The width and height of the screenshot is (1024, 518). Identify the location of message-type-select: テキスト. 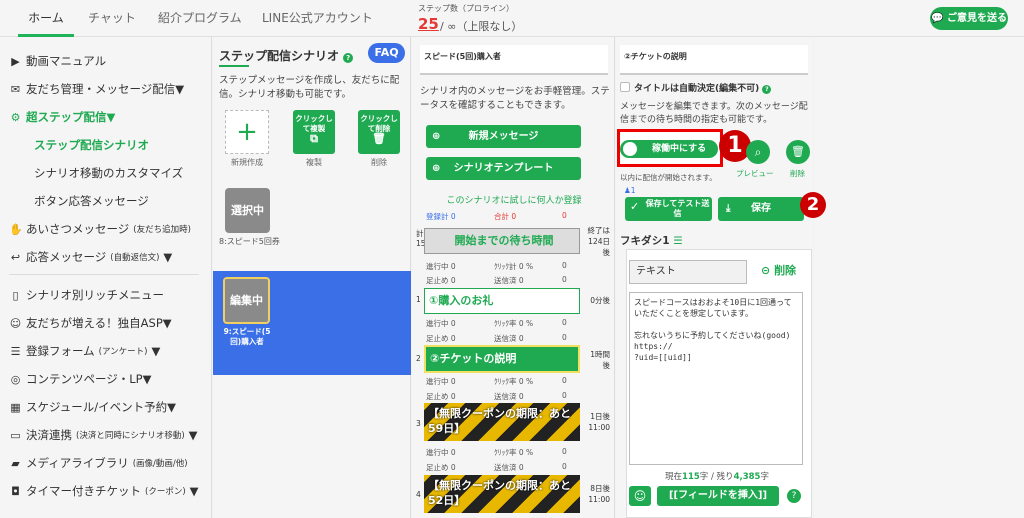
(688, 272).